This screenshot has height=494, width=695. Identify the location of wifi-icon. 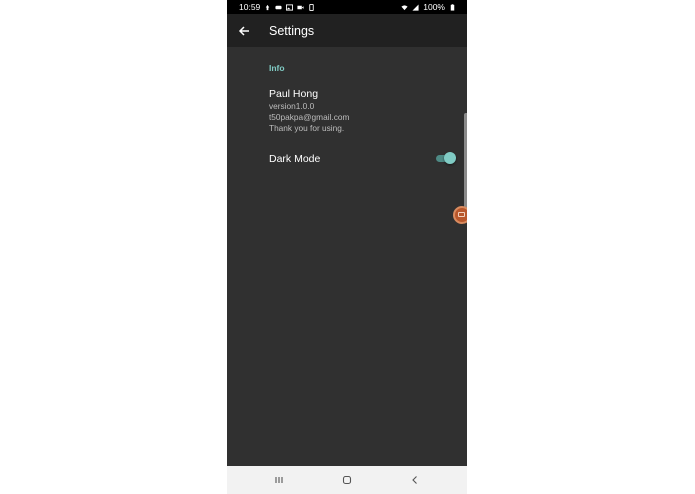
(404, 7).